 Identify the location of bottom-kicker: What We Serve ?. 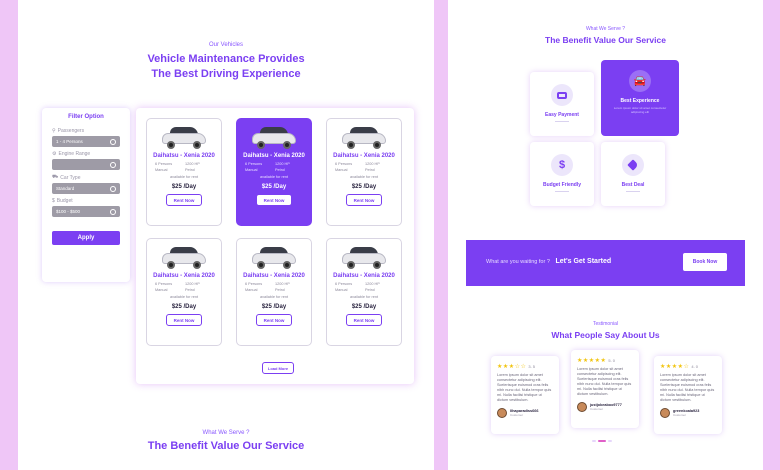
(226, 433).